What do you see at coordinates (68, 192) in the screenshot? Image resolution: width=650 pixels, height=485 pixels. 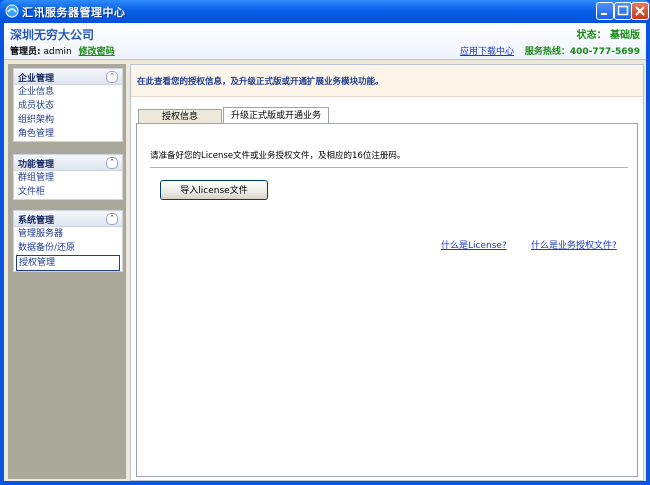 I see `sidebar-item-file-cabinet: 文件柜` at bounding box center [68, 192].